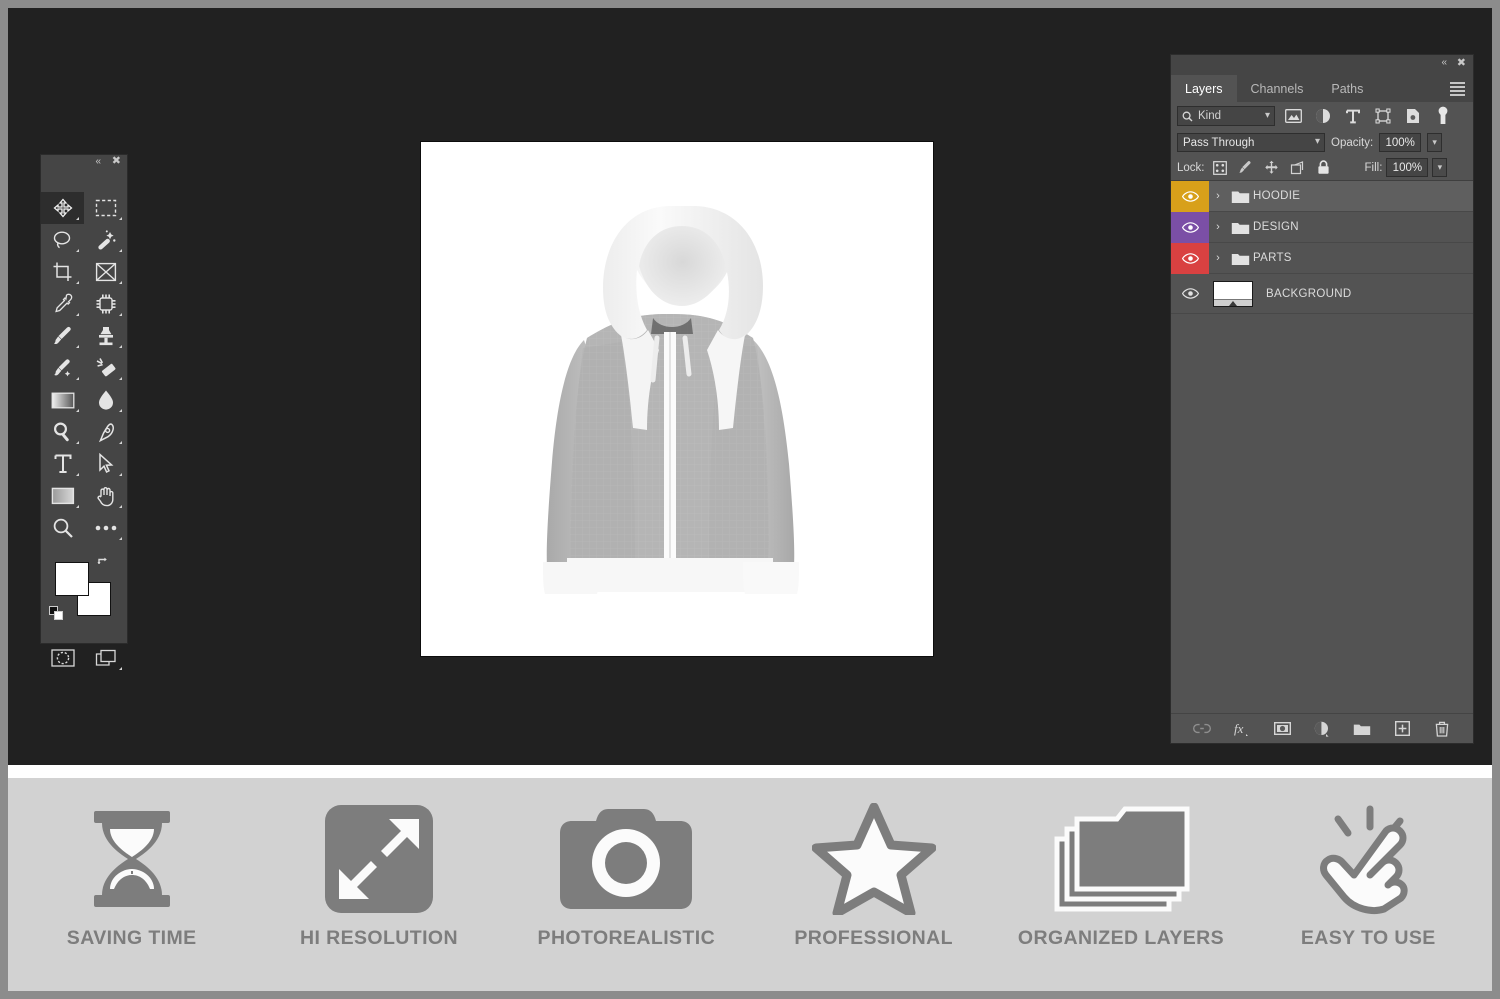  What do you see at coordinates (1362, 729) in the screenshot?
I see `new-group-icon` at bounding box center [1362, 729].